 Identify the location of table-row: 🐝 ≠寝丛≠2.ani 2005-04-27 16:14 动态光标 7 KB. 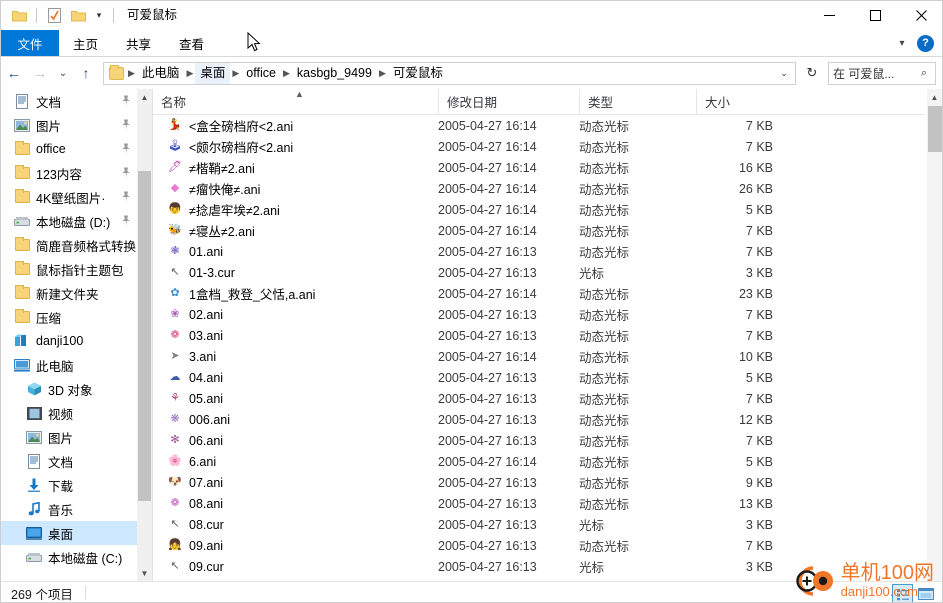
(539, 230).